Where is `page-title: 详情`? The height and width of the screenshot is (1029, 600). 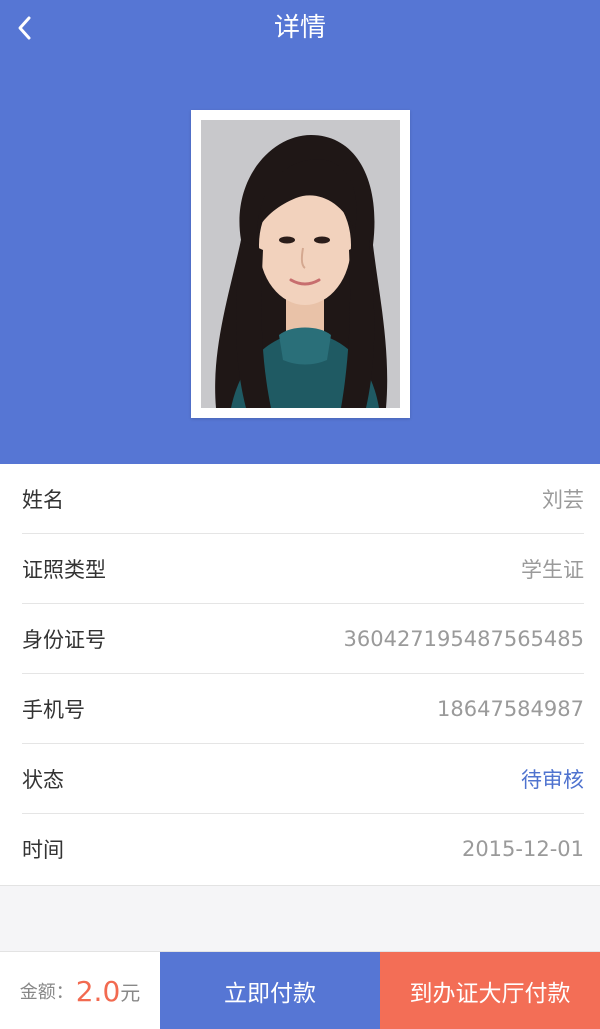 page-title: 详情 is located at coordinates (299, 28).